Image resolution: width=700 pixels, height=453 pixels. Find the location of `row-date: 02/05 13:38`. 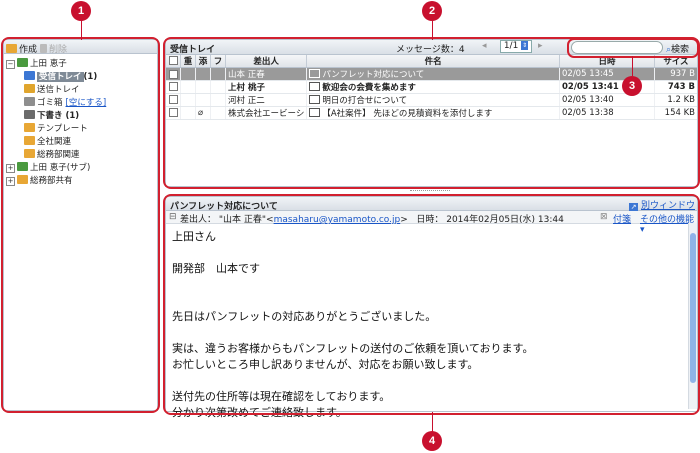

row-date: 02/05 13:38 is located at coordinates (588, 113).